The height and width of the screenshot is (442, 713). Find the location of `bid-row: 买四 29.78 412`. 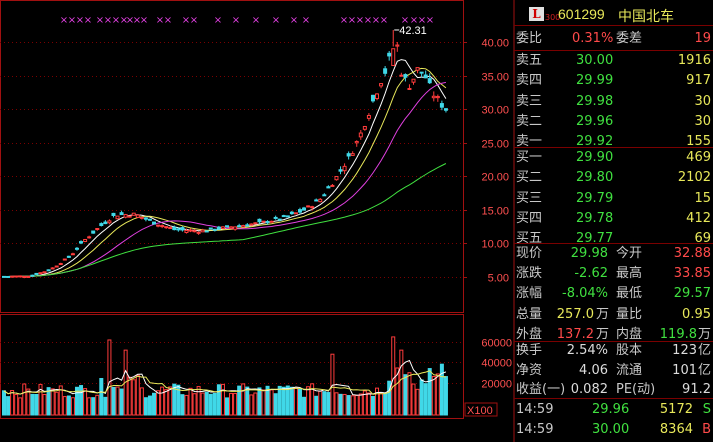

bid-row: 买四 29.78 412 is located at coordinates (613, 219).